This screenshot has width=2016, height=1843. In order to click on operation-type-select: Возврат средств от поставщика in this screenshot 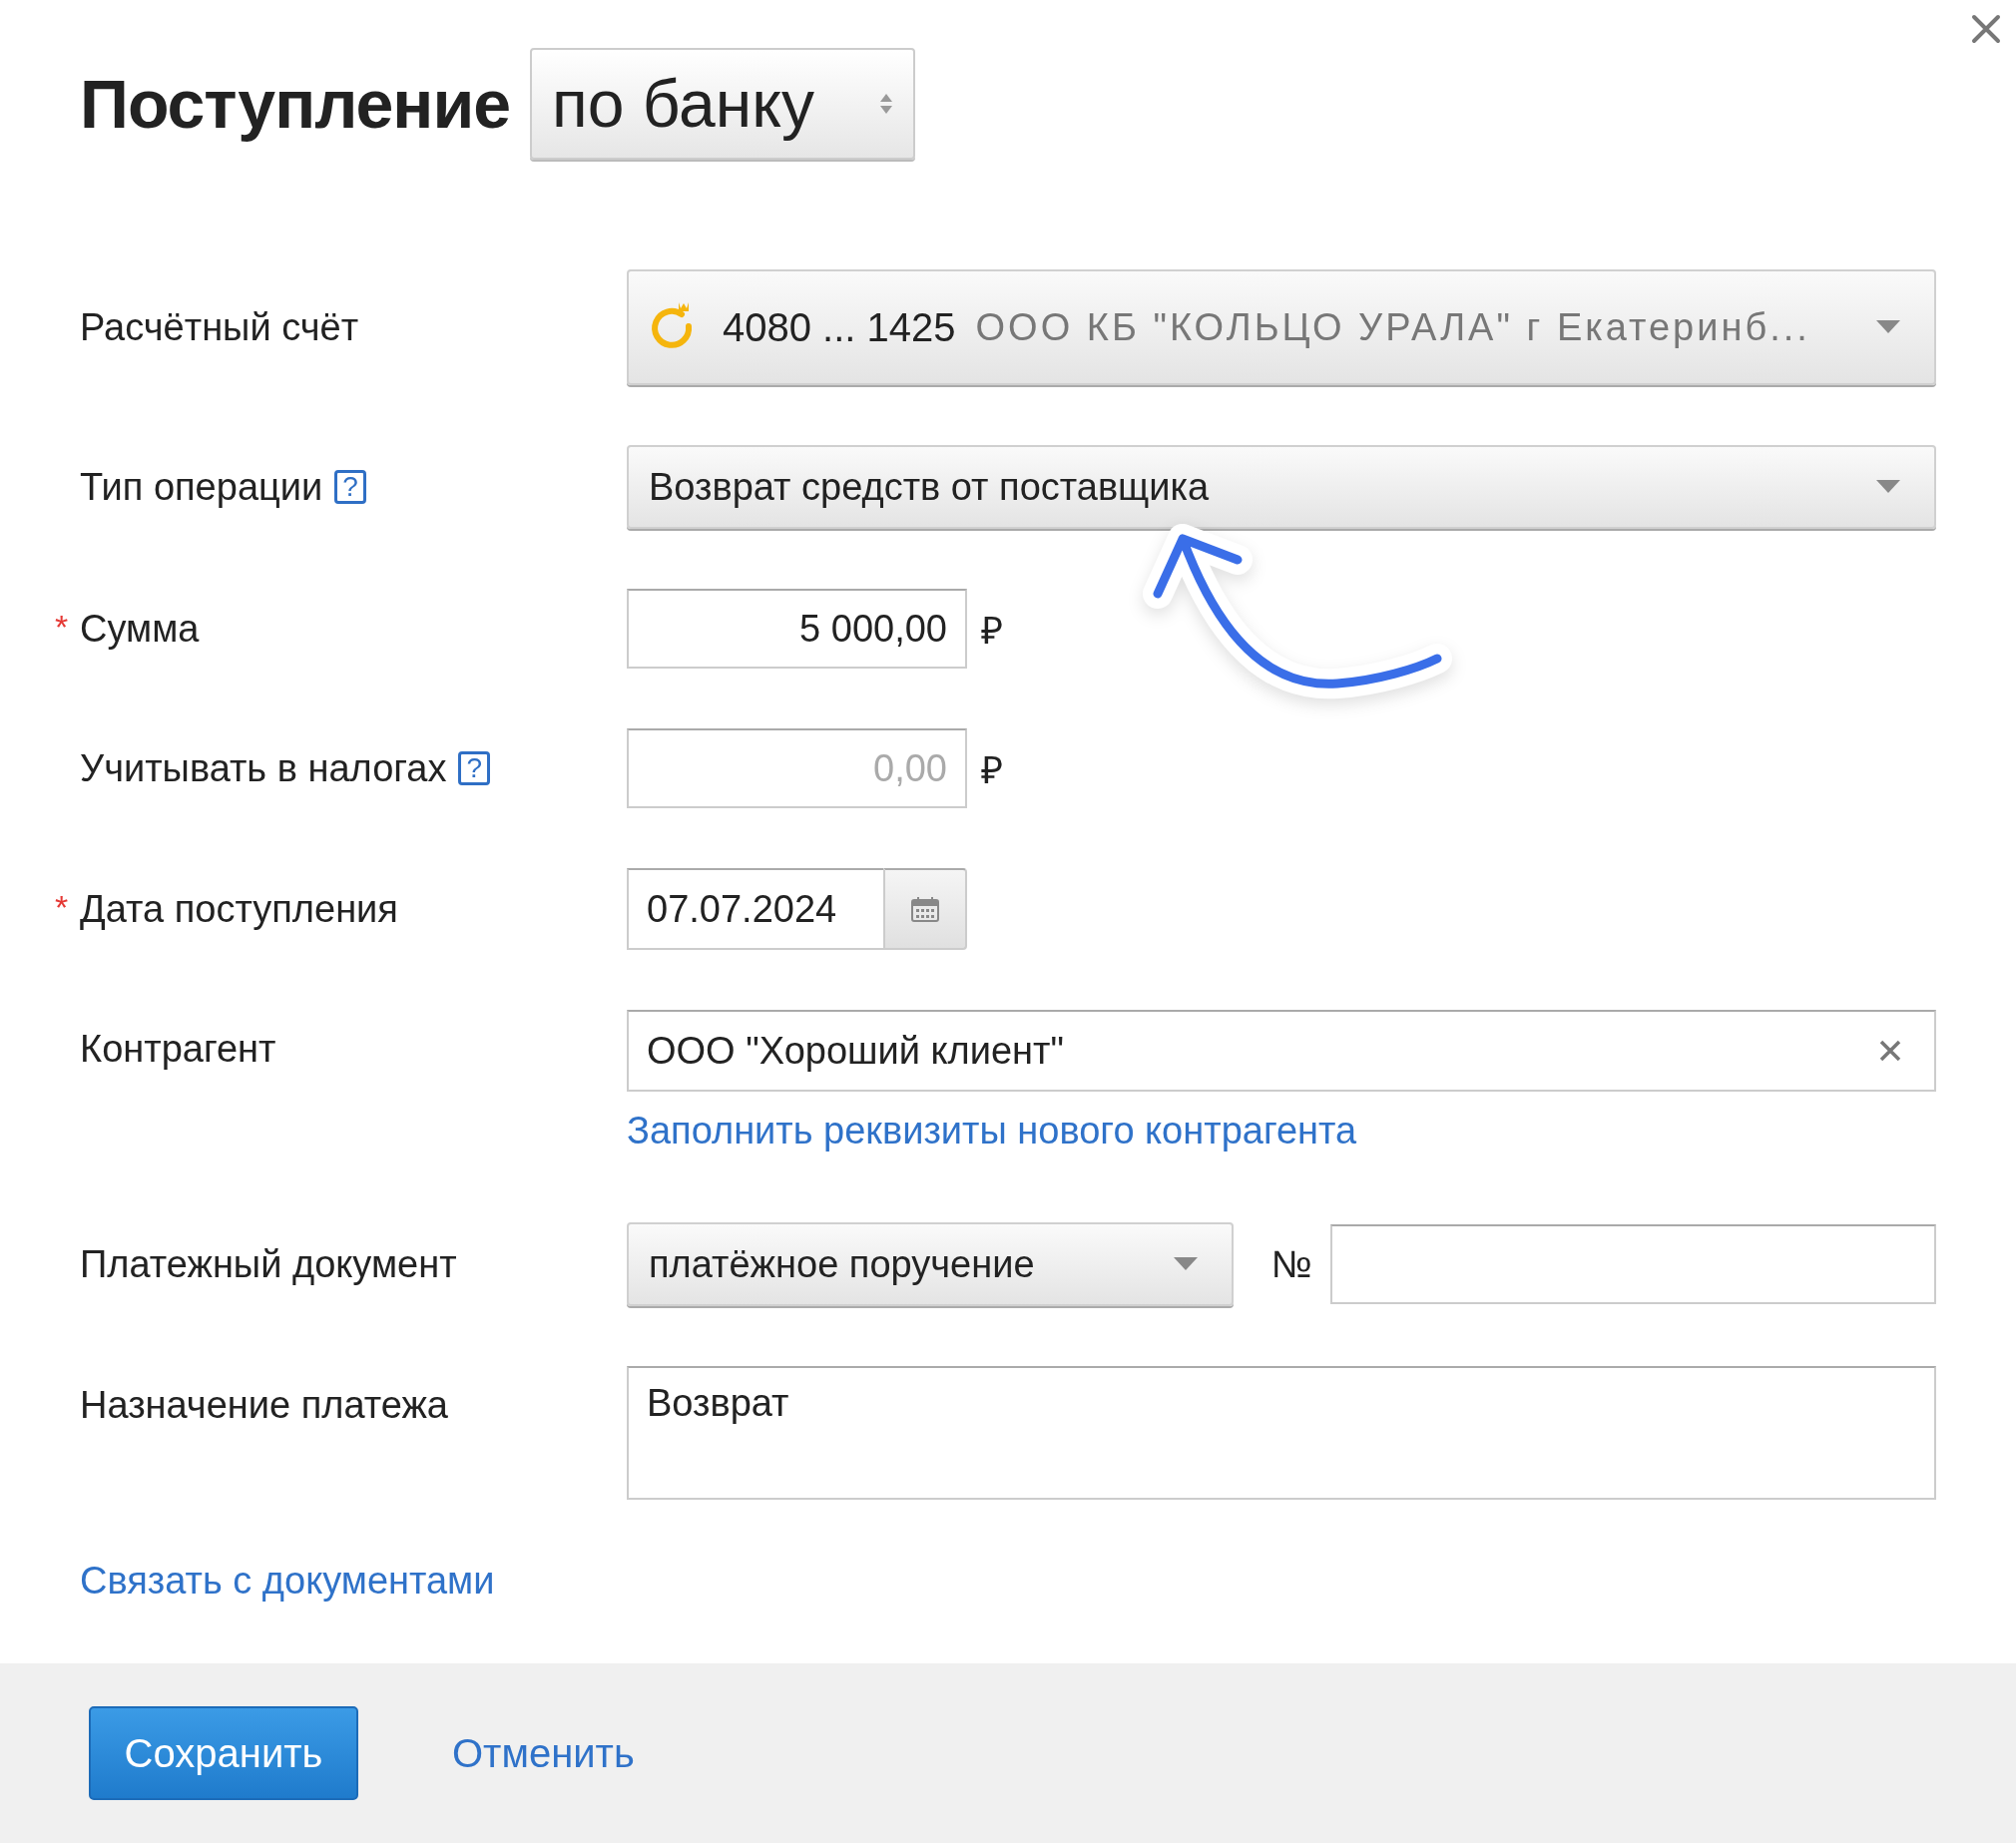, I will do `click(1281, 487)`.